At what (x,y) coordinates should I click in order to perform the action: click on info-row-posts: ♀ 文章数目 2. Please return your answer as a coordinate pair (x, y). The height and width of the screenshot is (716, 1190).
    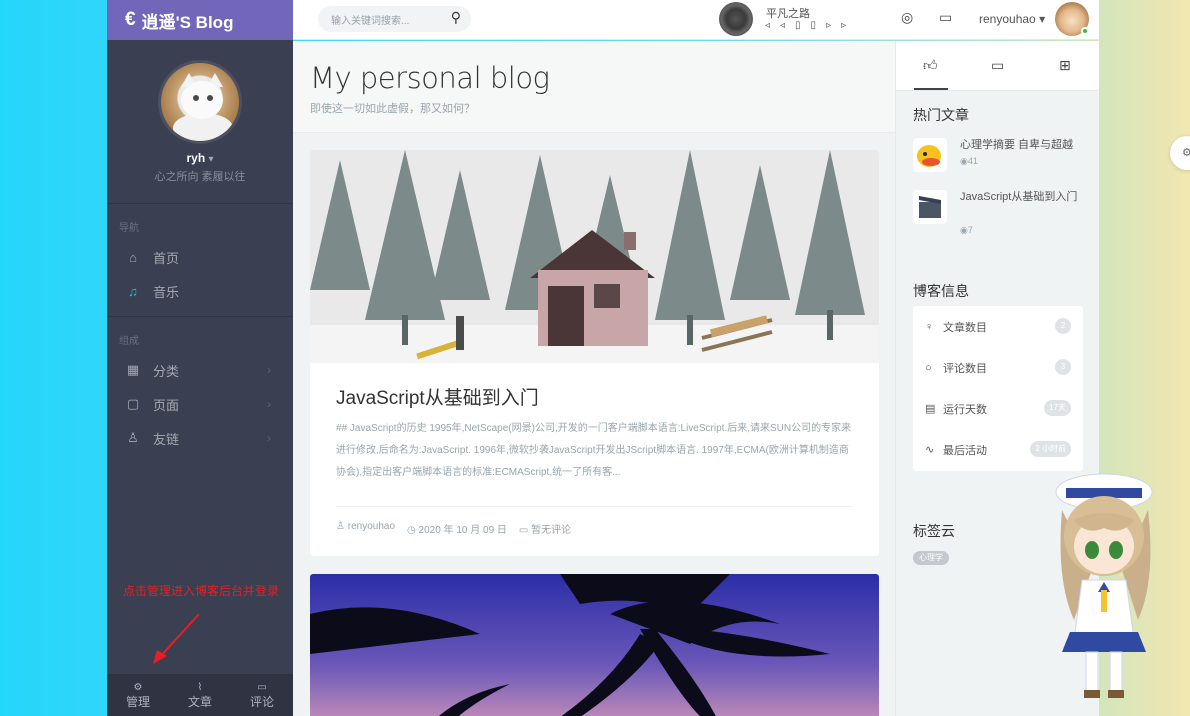
    Looking at the image, I should click on (998, 326).